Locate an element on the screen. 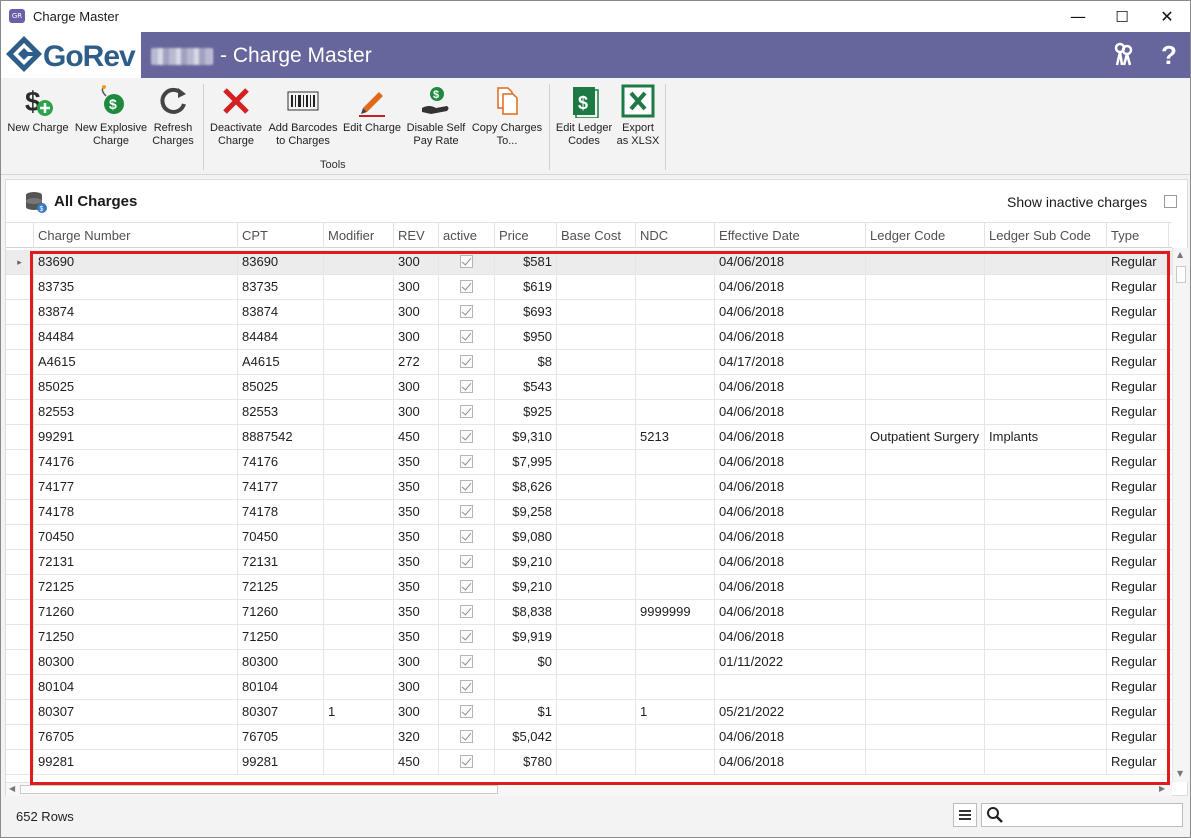 The height and width of the screenshot is (838, 1191). column-header-charge-number: Charge Number is located at coordinates (136, 235).